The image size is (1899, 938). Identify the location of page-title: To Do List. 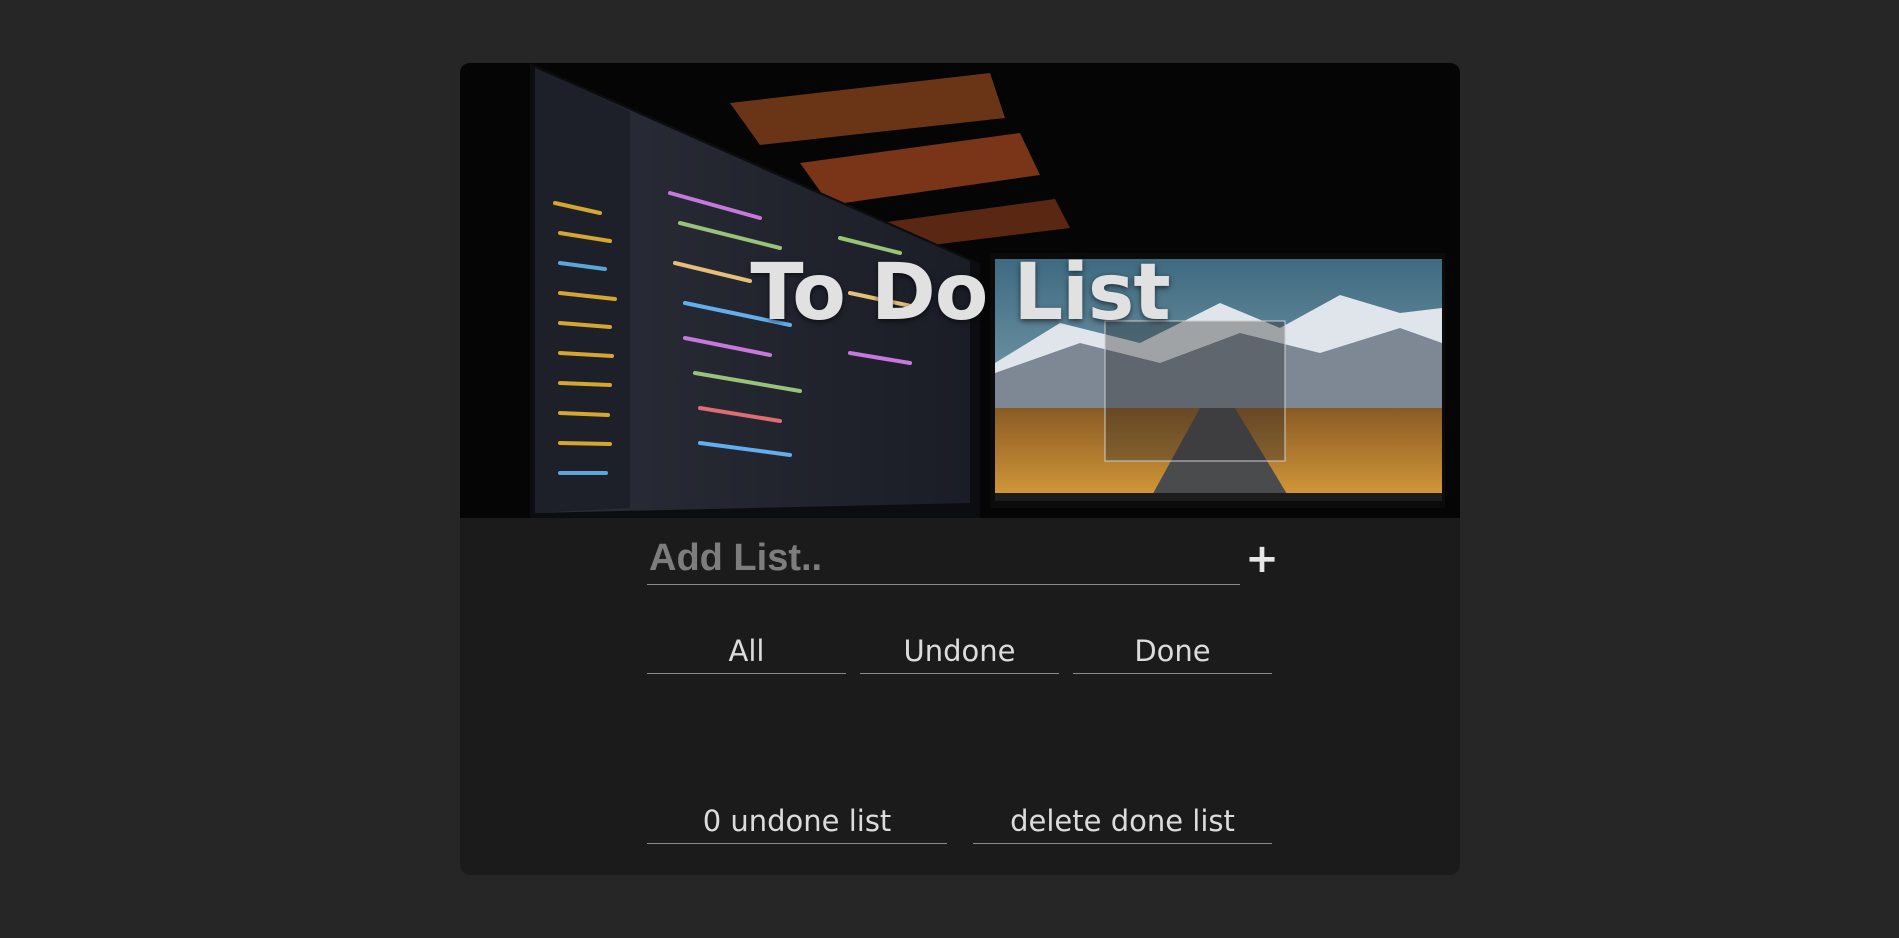
(960, 293).